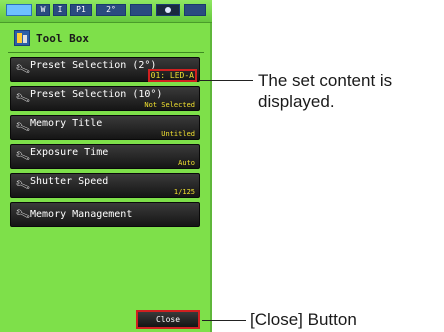 The height and width of the screenshot is (332, 444). Describe the element at coordinates (105, 127) in the screenshot. I see `menu-item-memory-title: 🔧︎ Memory Title Untitled` at that location.